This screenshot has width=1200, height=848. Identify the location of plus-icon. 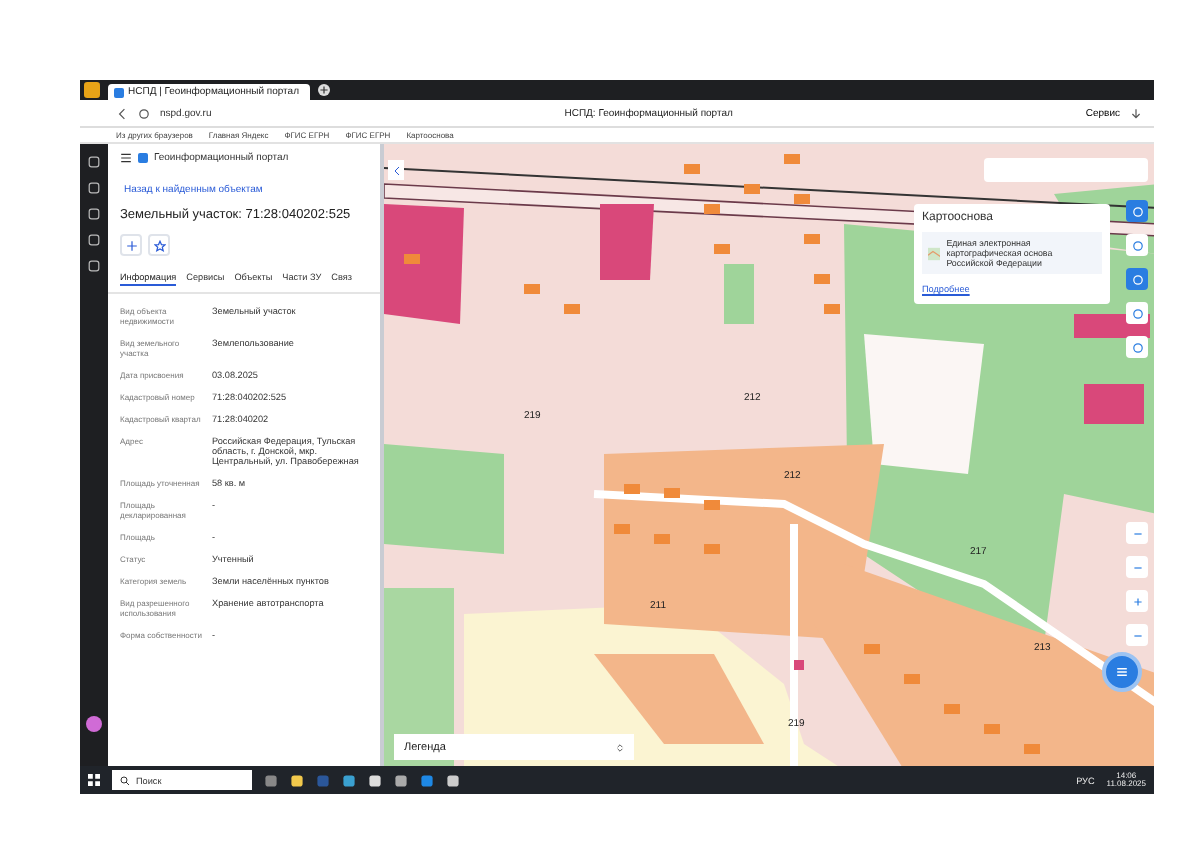
(1137, 601).